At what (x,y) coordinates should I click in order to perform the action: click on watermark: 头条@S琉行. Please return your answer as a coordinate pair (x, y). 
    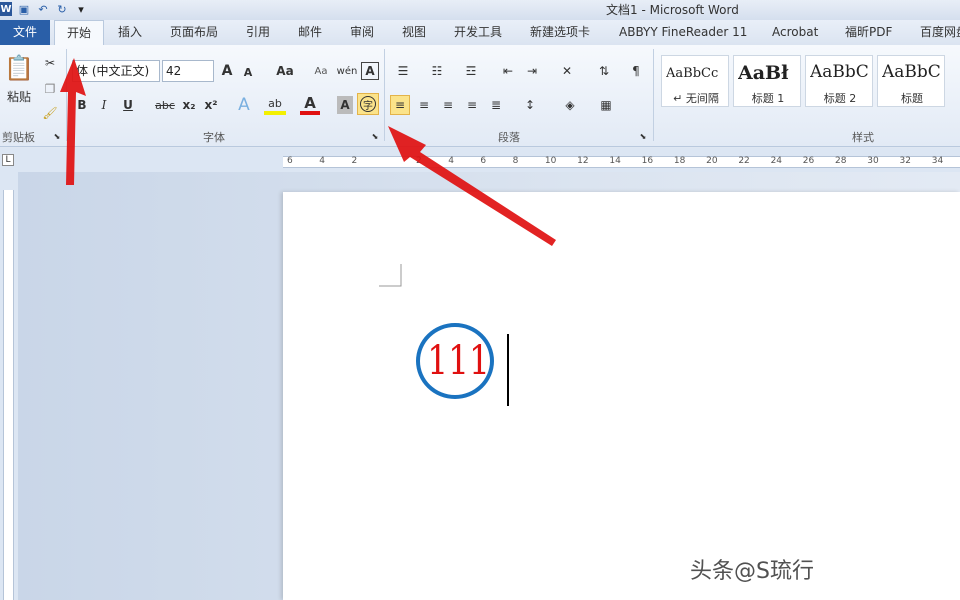
    Looking at the image, I should click on (752, 571).